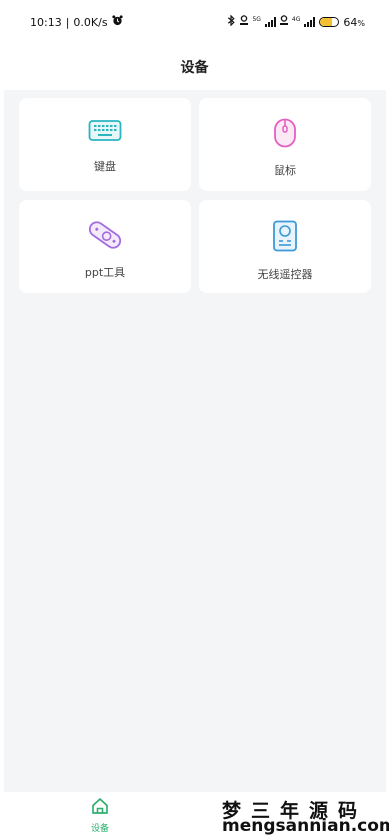 This screenshot has height=839, width=389. I want to click on status-time: 10:13, so click(46, 22).